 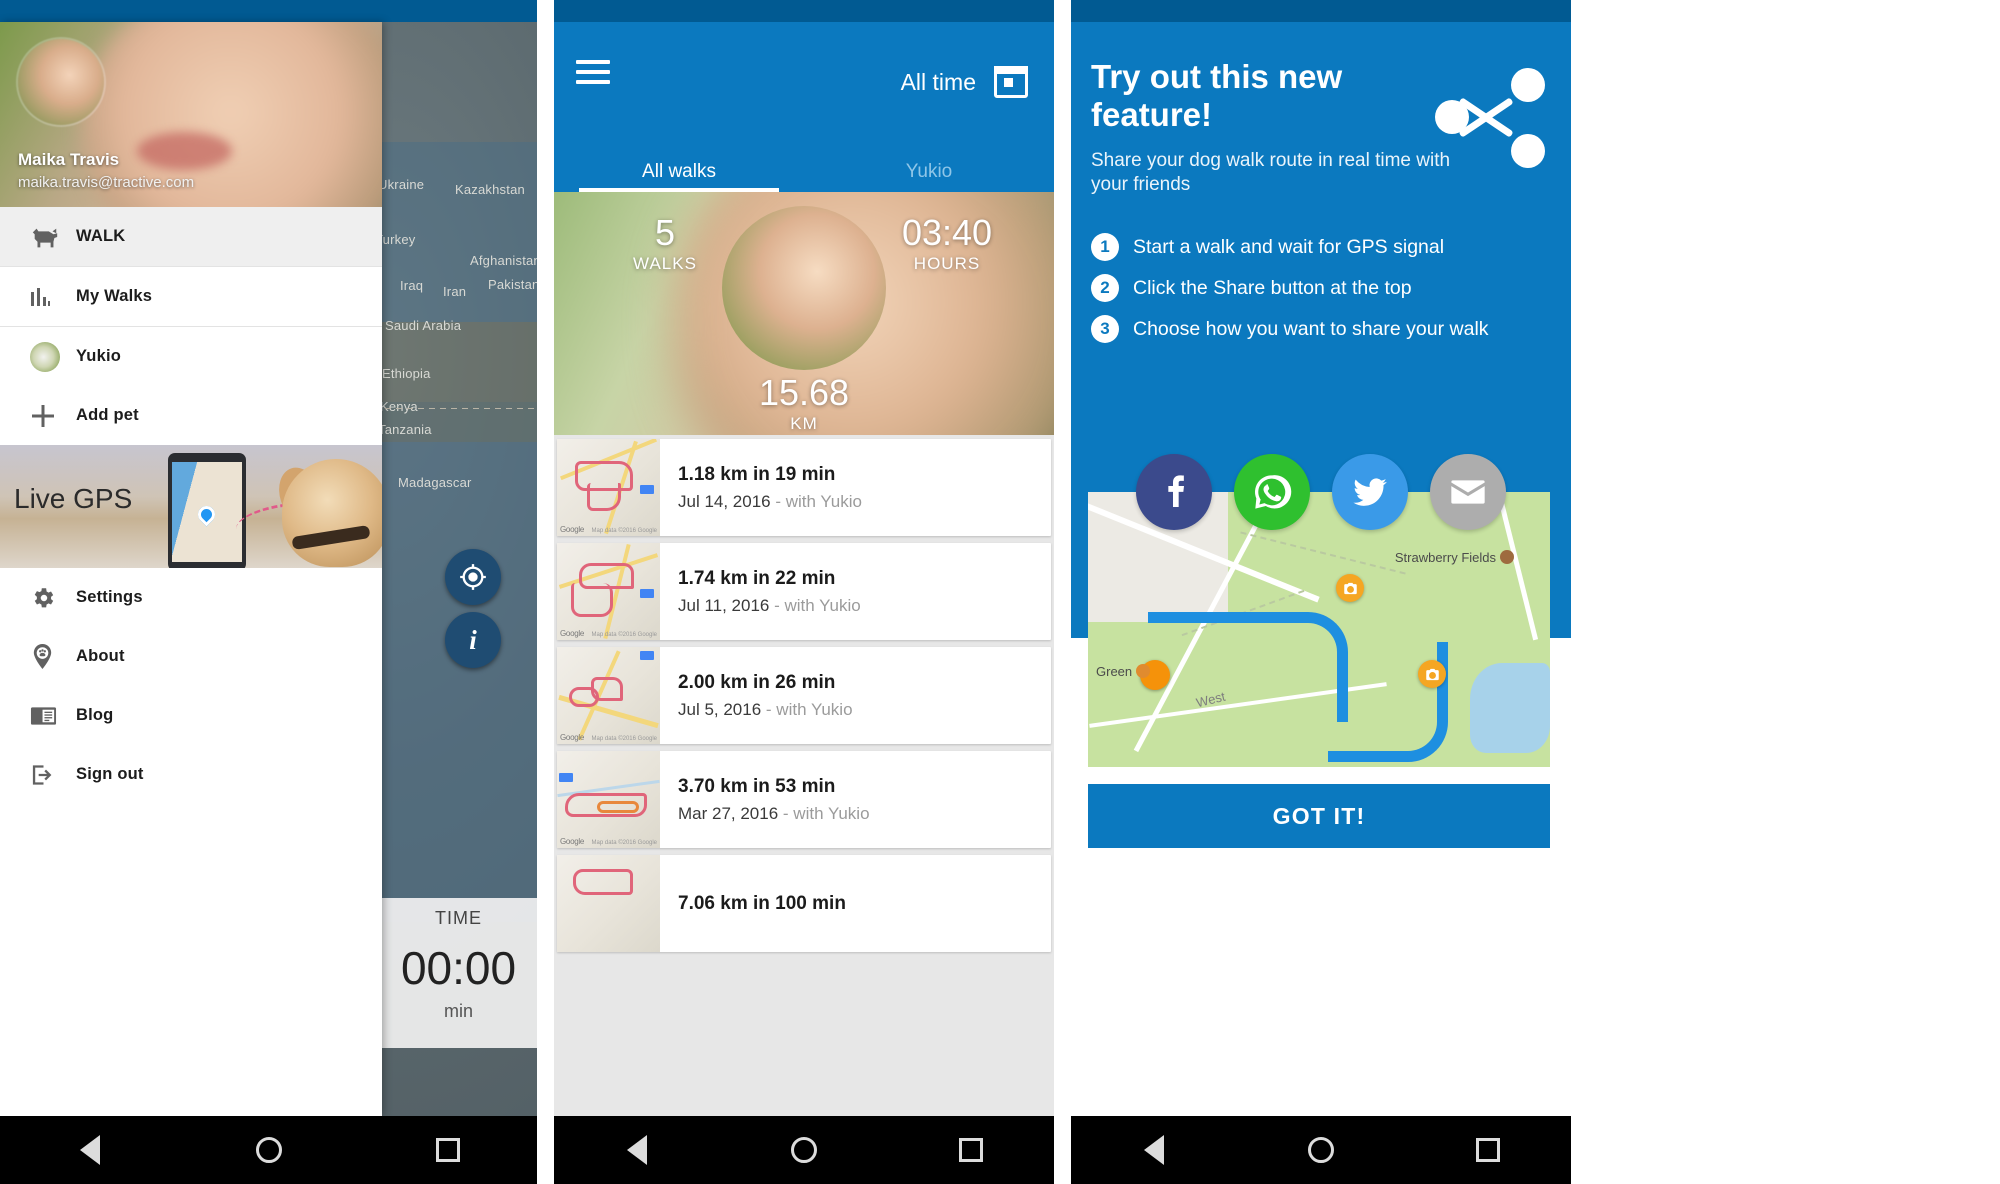 What do you see at coordinates (929, 176) in the screenshot?
I see `tab-yukio: Yukio` at bounding box center [929, 176].